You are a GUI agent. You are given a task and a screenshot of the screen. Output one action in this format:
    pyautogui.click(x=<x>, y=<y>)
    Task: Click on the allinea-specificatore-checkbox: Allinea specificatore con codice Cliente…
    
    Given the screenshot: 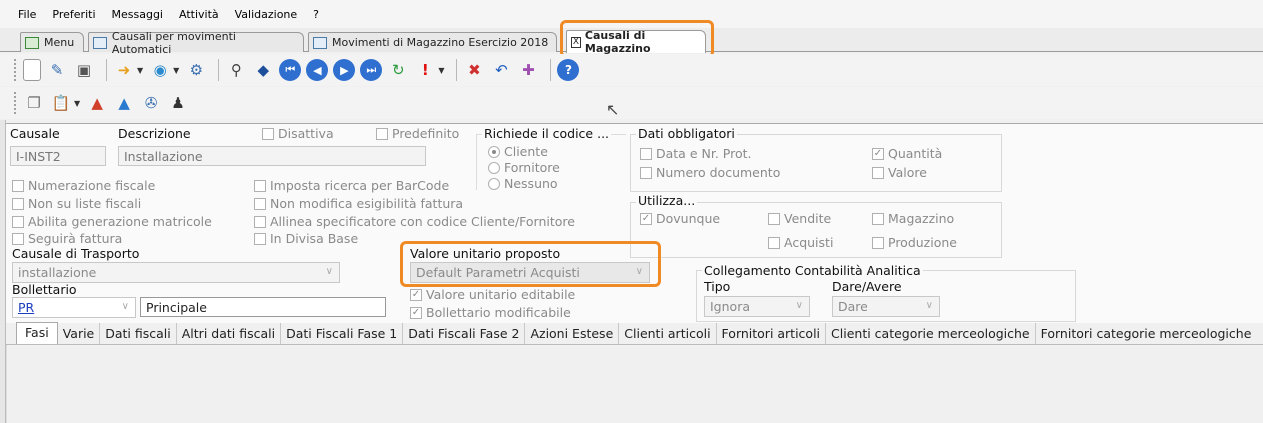 What is the action you would take?
    pyautogui.click(x=414, y=221)
    